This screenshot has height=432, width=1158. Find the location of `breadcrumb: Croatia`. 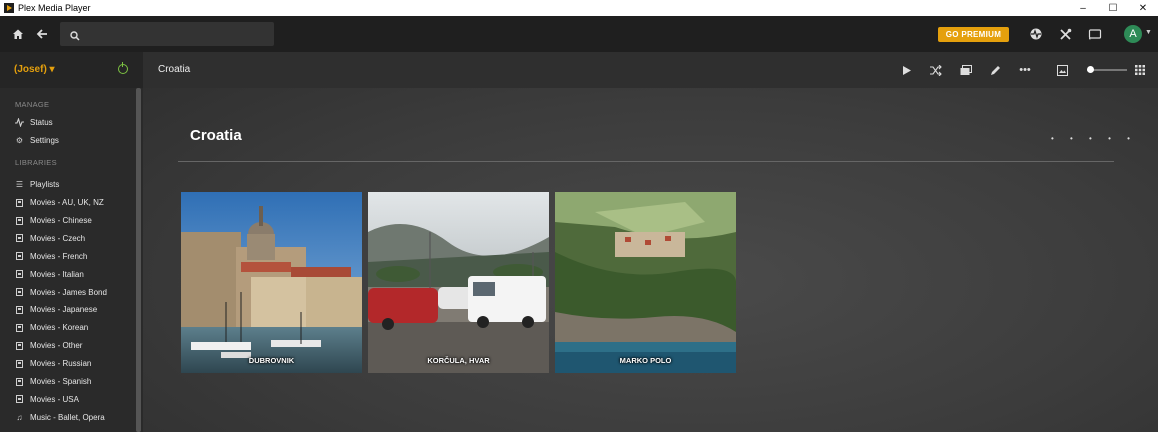

breadcrumb: Croatia is located at coordinates (174, 69).